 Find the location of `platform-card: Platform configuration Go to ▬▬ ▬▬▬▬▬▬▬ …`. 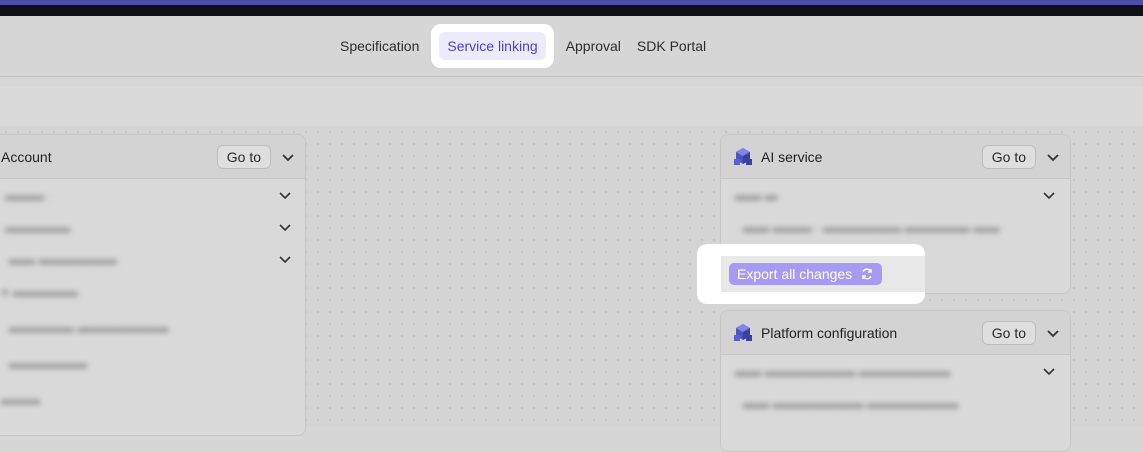

platform-card: Platform configuration Go to ▬▬ ▬▬▬▬▬▬▬ … is located at coordinates (895, 381).